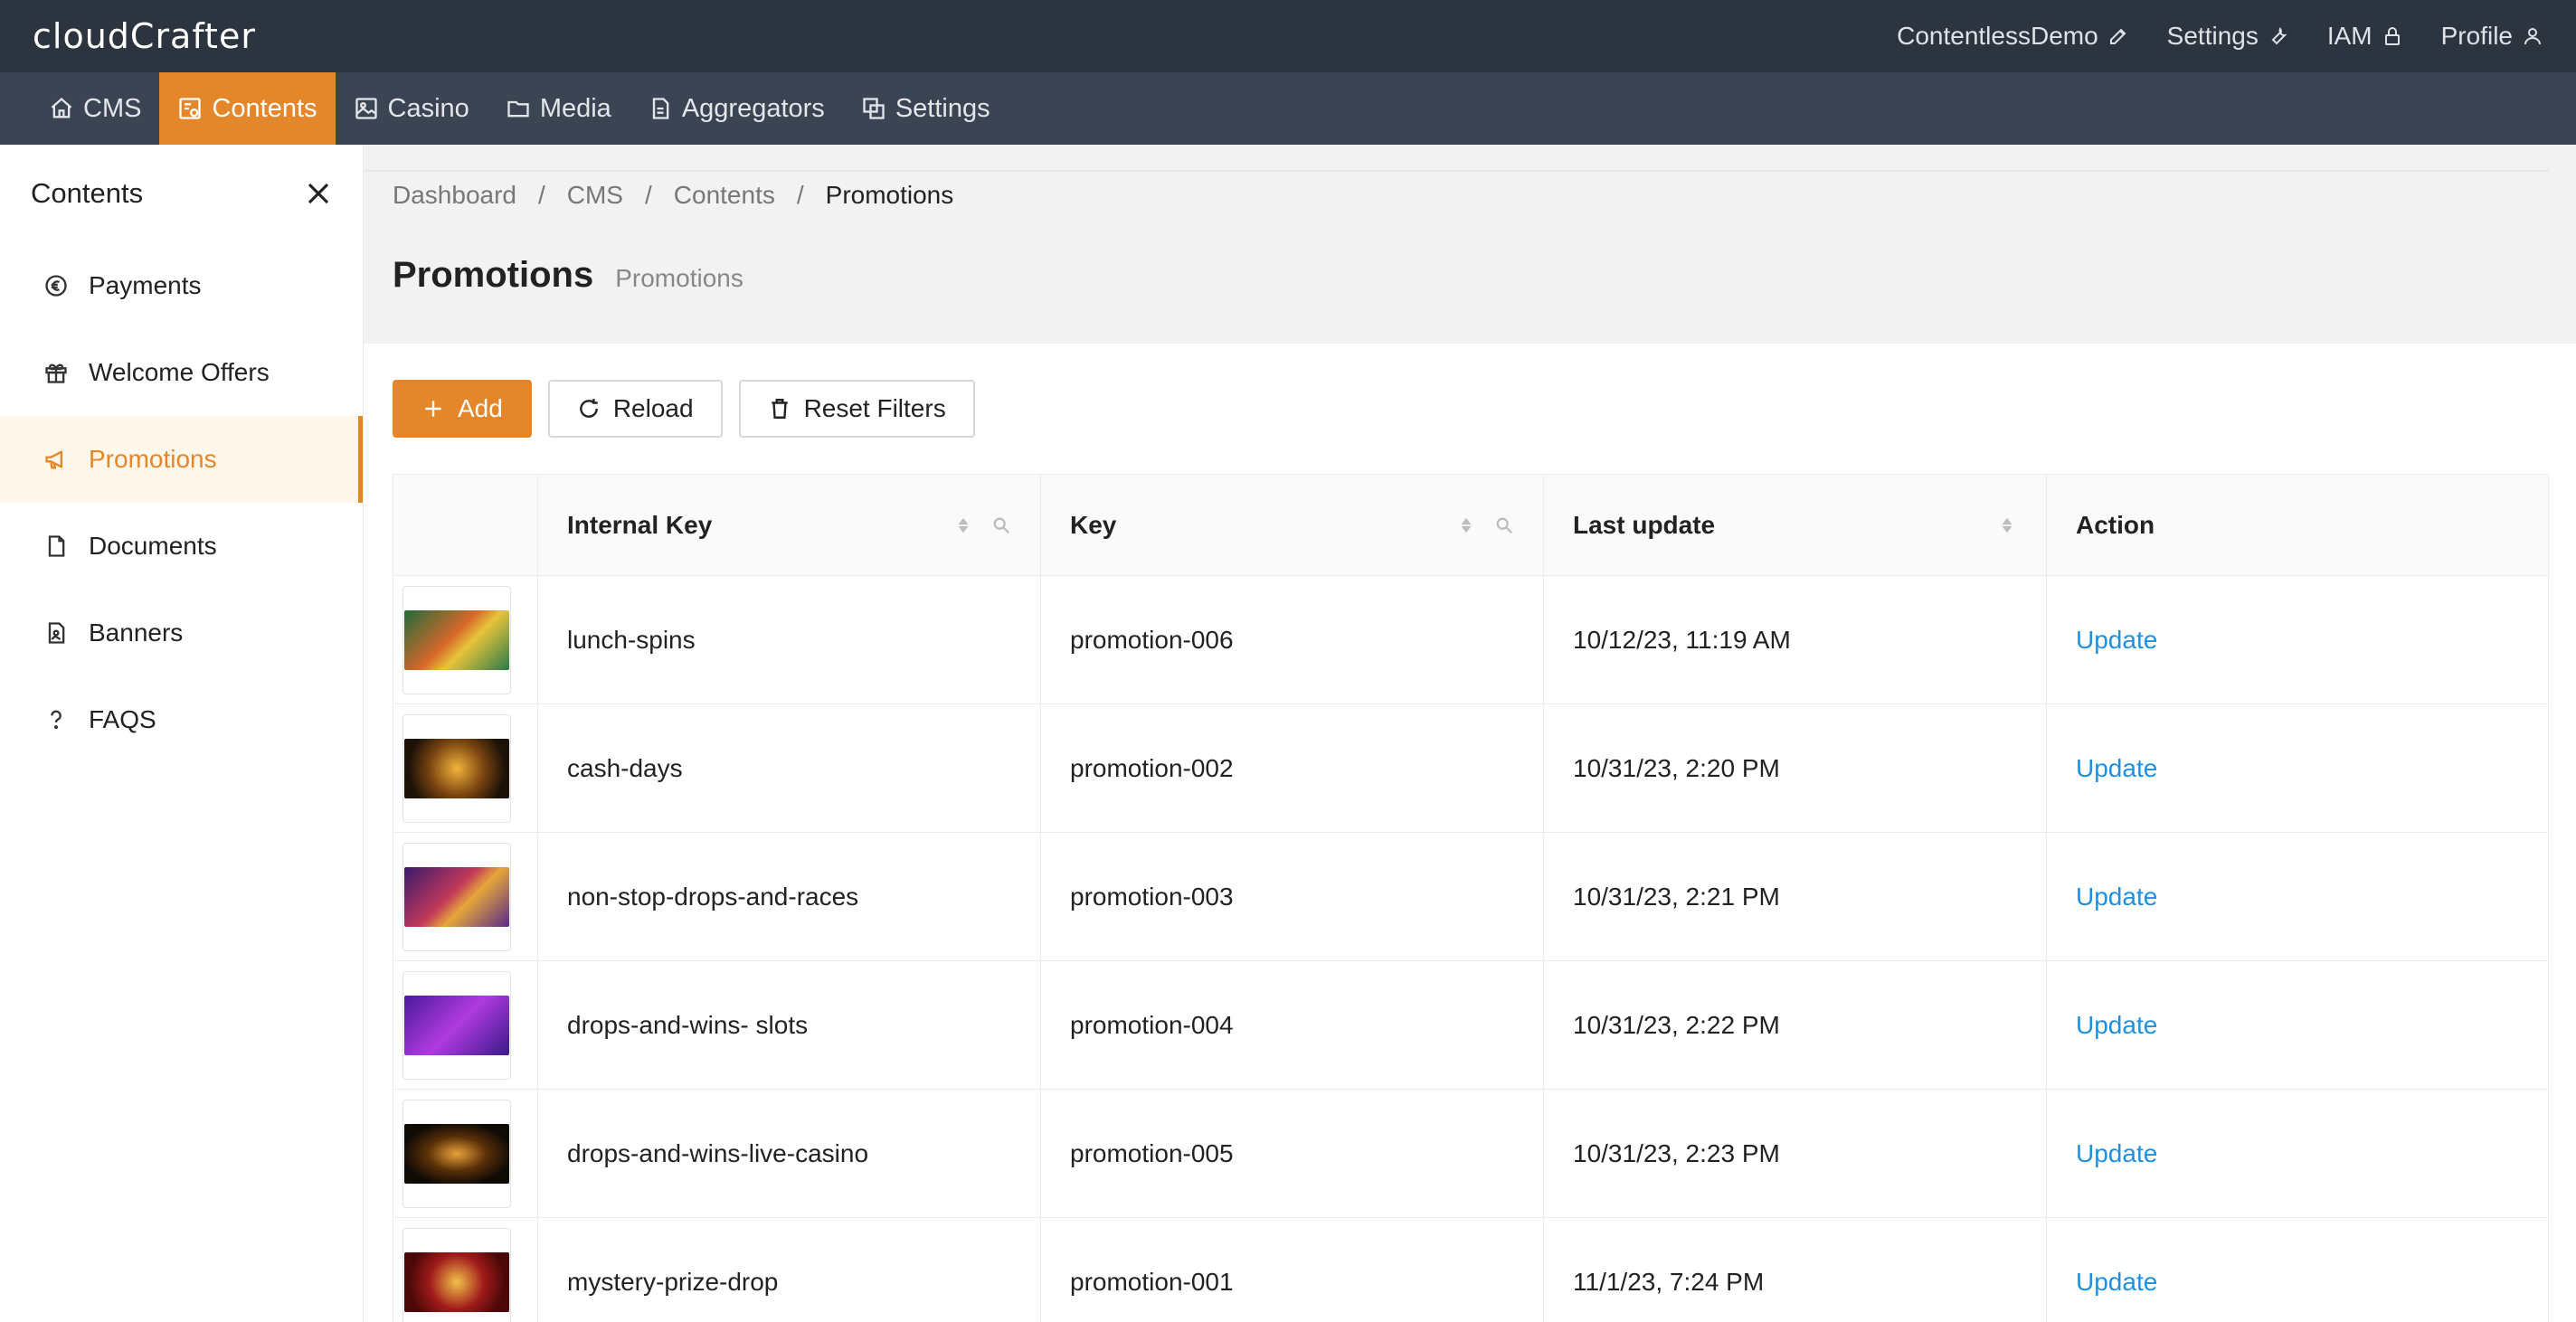  What do you see at coordinates (2533, 36) in the screenshot?
I see `user-icon` at bounding box center [2533, 36].